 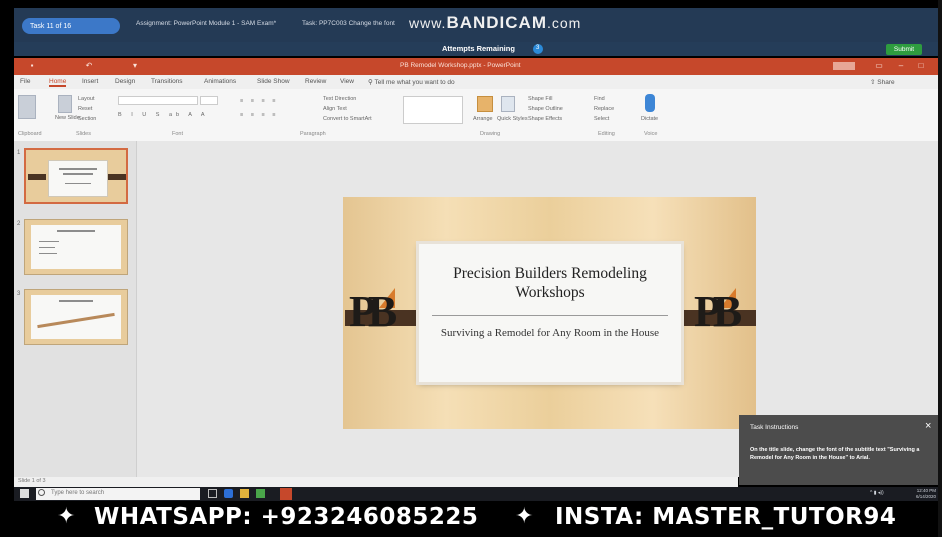 I want to click on new-slide-icon, so click(x=65, y=104).